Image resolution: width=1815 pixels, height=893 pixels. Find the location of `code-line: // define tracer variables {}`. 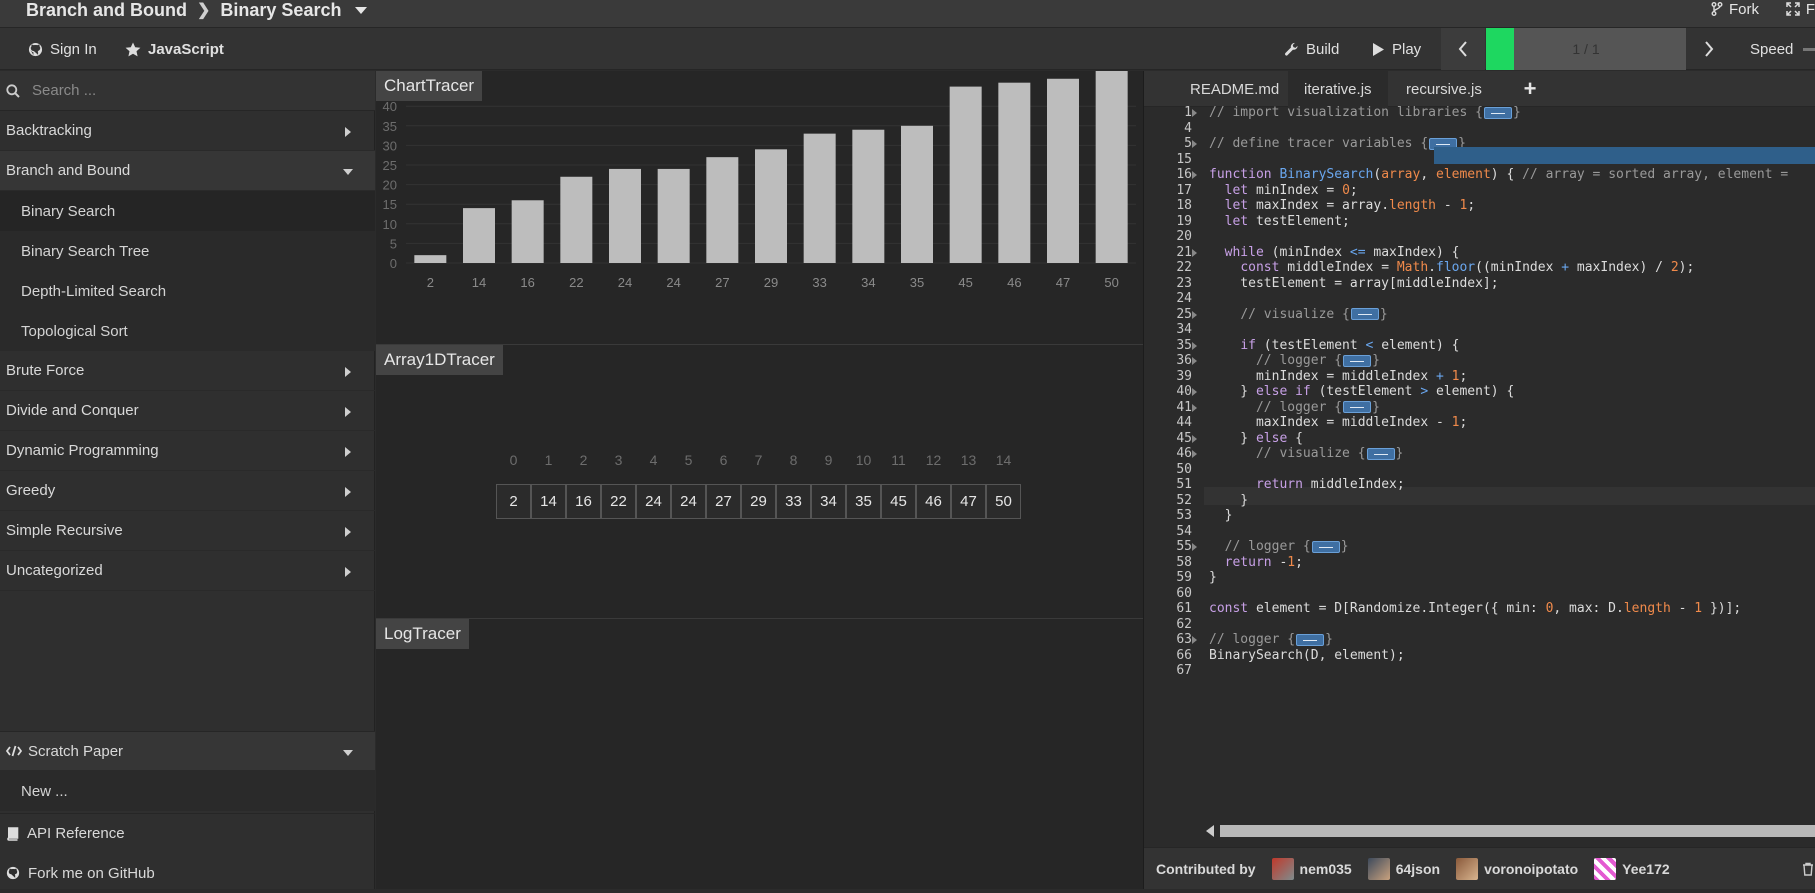

code-line: // define tracer variables {} is located at coordinates (1337, 144).